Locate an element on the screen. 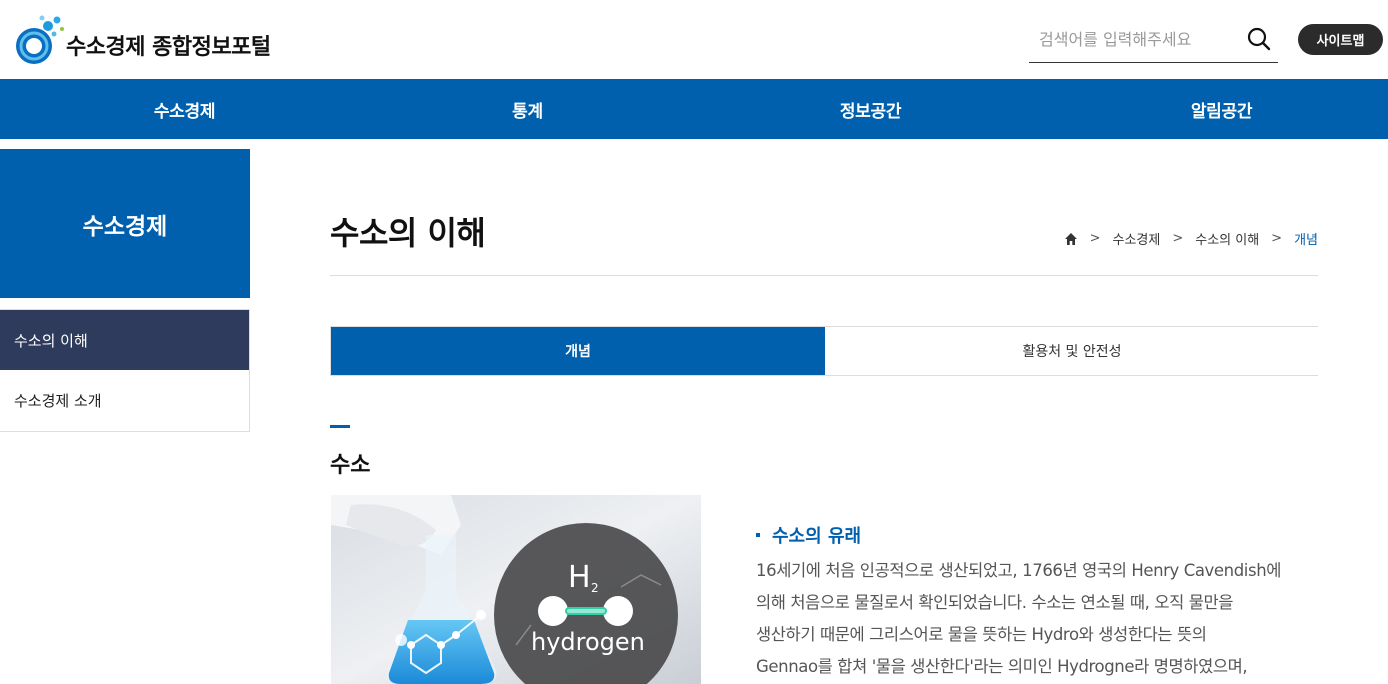  formula-text: H is located at coordinates (579, 577).